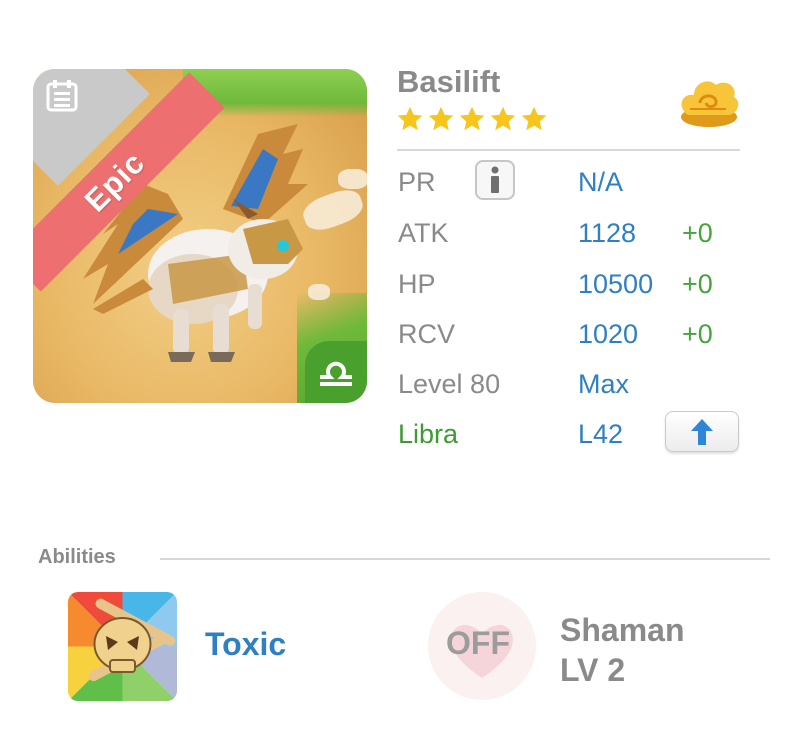  What do you see at coordinates (478, 643) in the screenshot?
I see `skill-status: OFF` at bounding box center [478, 643].